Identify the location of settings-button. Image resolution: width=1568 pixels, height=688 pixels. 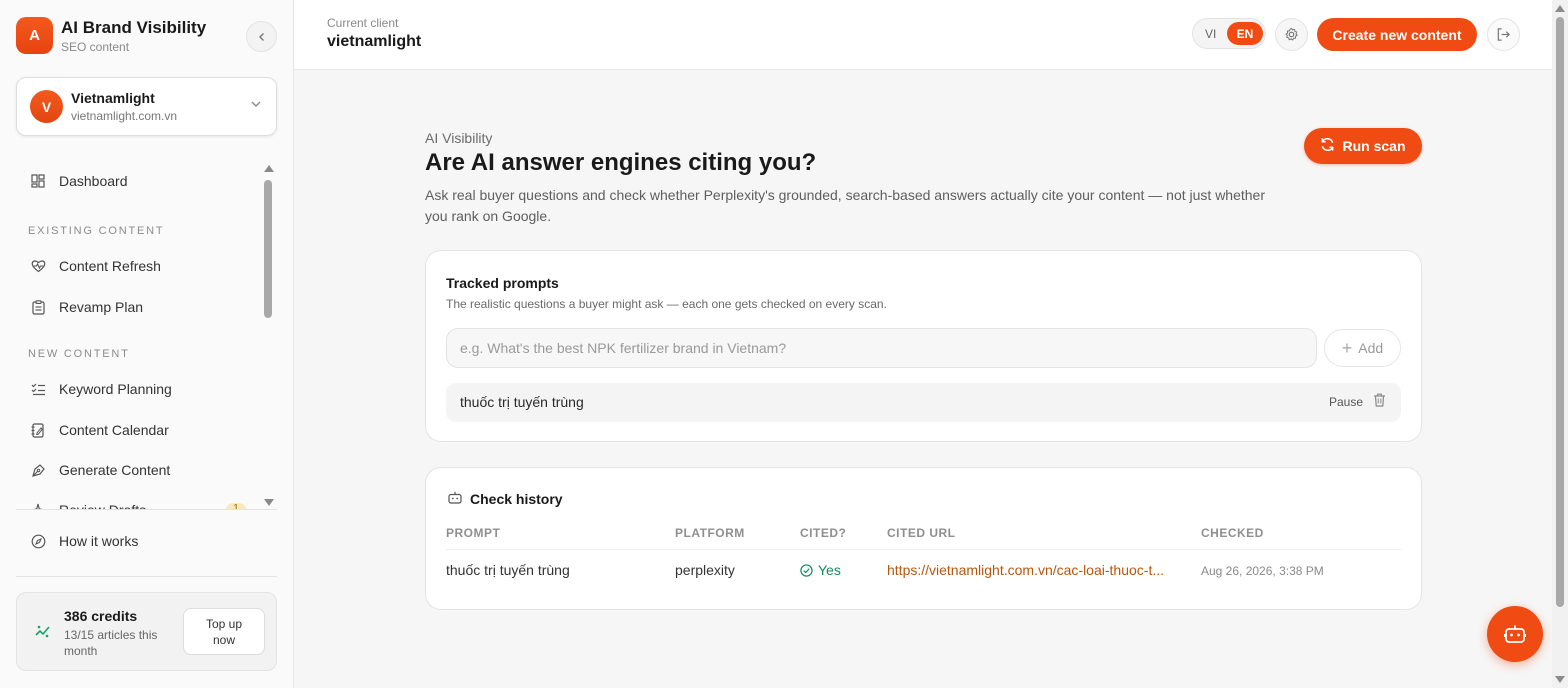
(1291, 34).